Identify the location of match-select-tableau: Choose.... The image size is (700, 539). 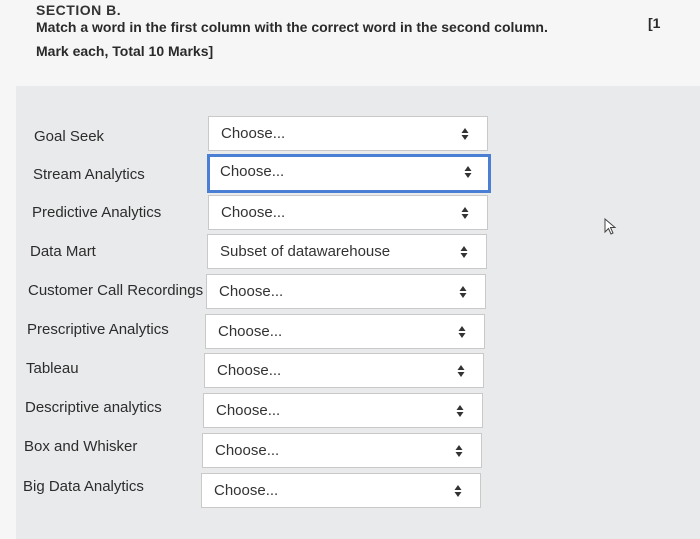
(344, 370).